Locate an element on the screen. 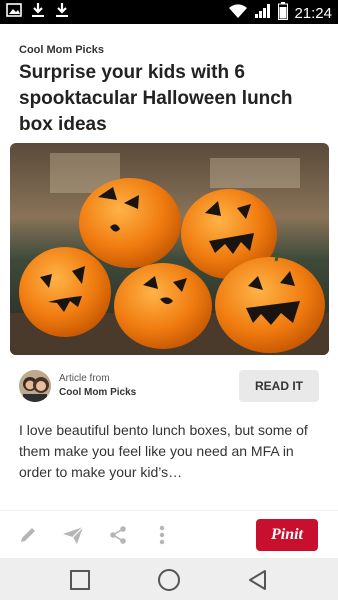 The width and height of the screenshot is (338, 600). home-circle-icon is located at coordinates (169, 580).